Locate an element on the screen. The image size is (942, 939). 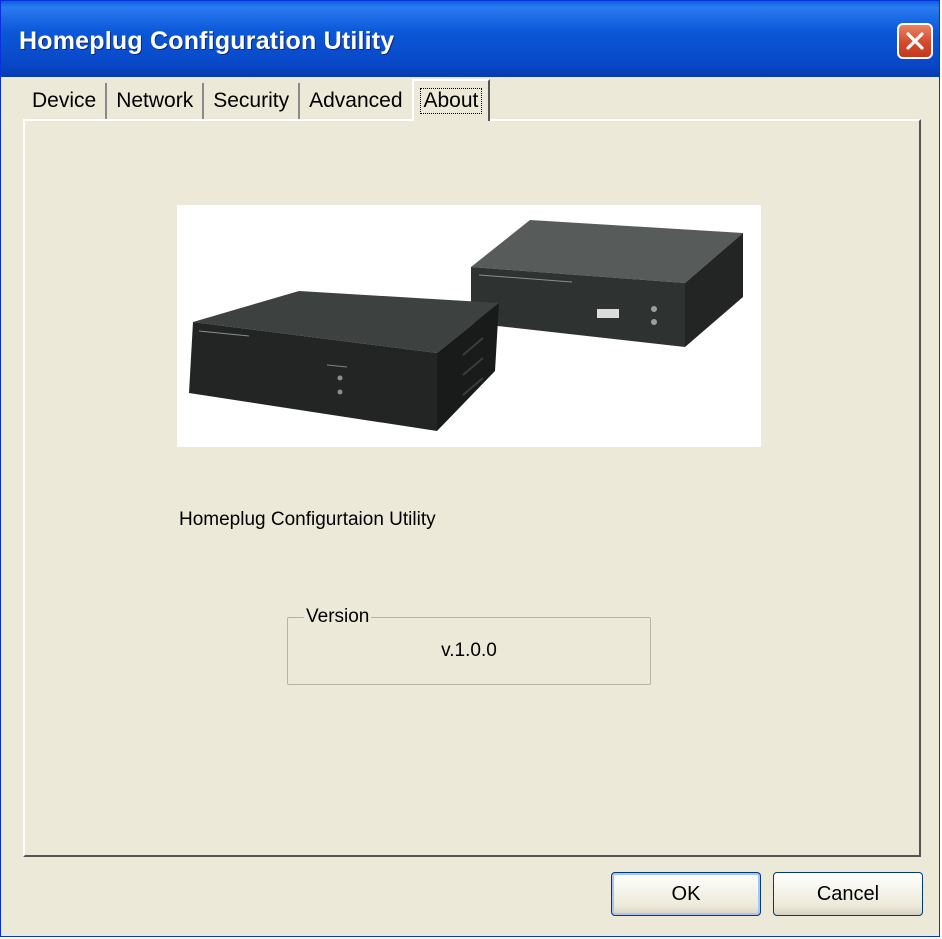
version-group-label: Version is located at coordinates (338, 617).